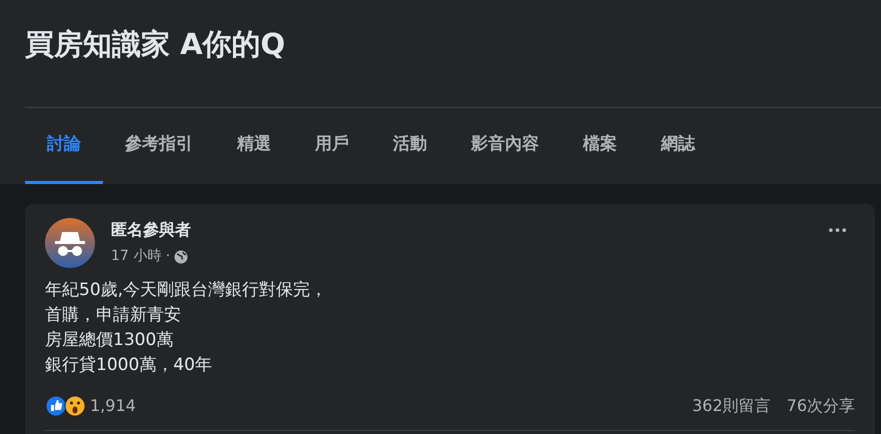  Describe the element at coordinates (254, 146) in the screenshot. I see `tab: 精選` at that location.